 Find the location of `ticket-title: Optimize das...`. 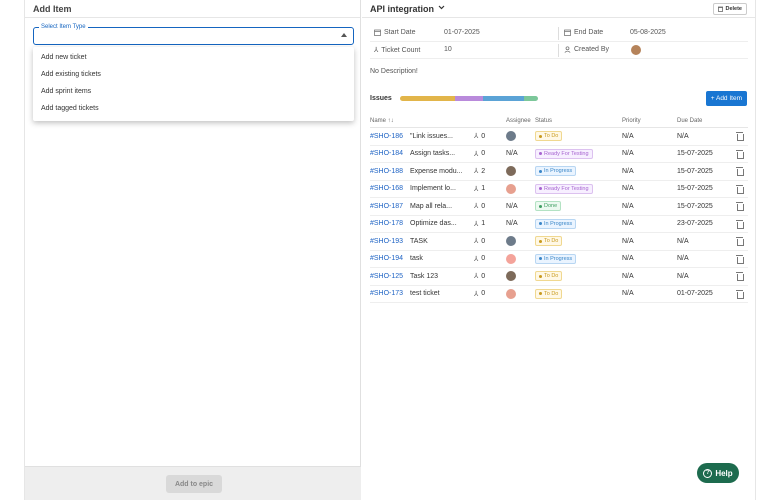

ticket-title: Optimize das... is located at coordinates (440, 224).